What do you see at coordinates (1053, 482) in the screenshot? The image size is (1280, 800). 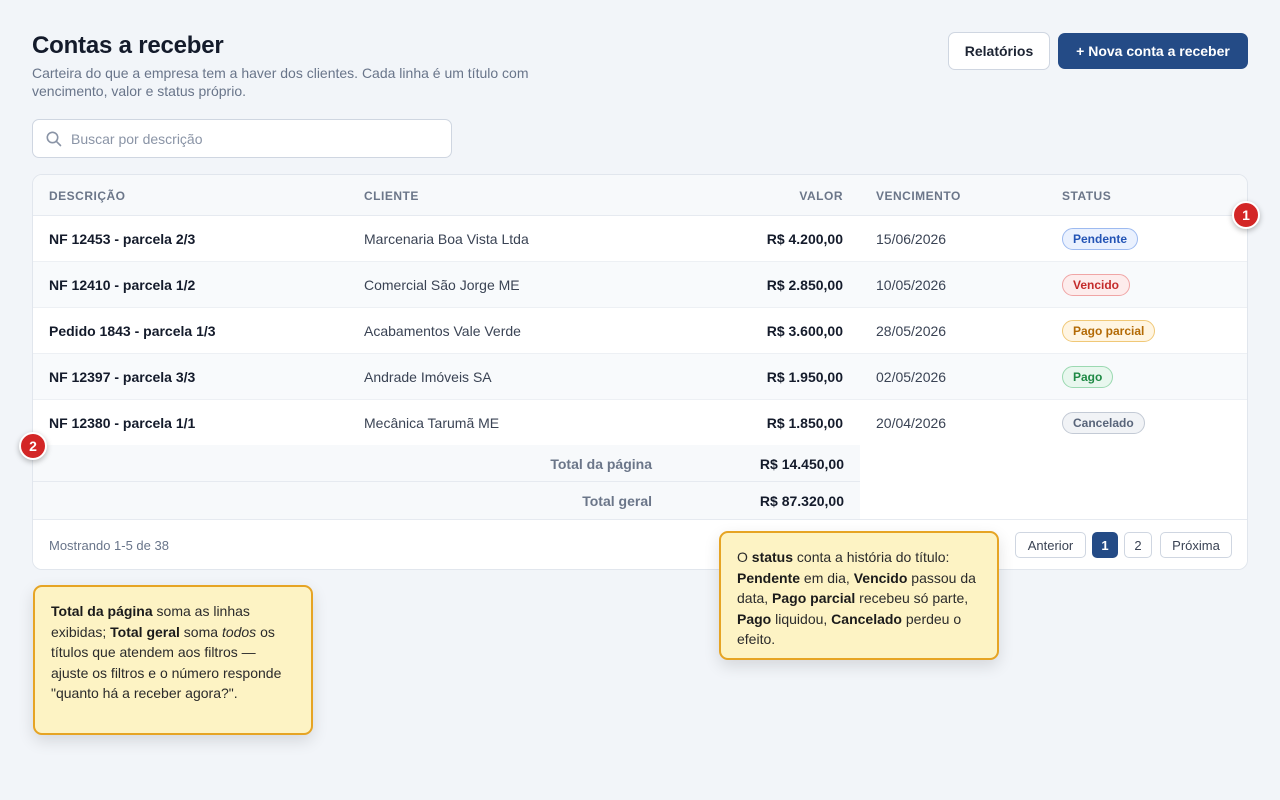 I see `totals-spacer` at bounding box center [1053, 482].